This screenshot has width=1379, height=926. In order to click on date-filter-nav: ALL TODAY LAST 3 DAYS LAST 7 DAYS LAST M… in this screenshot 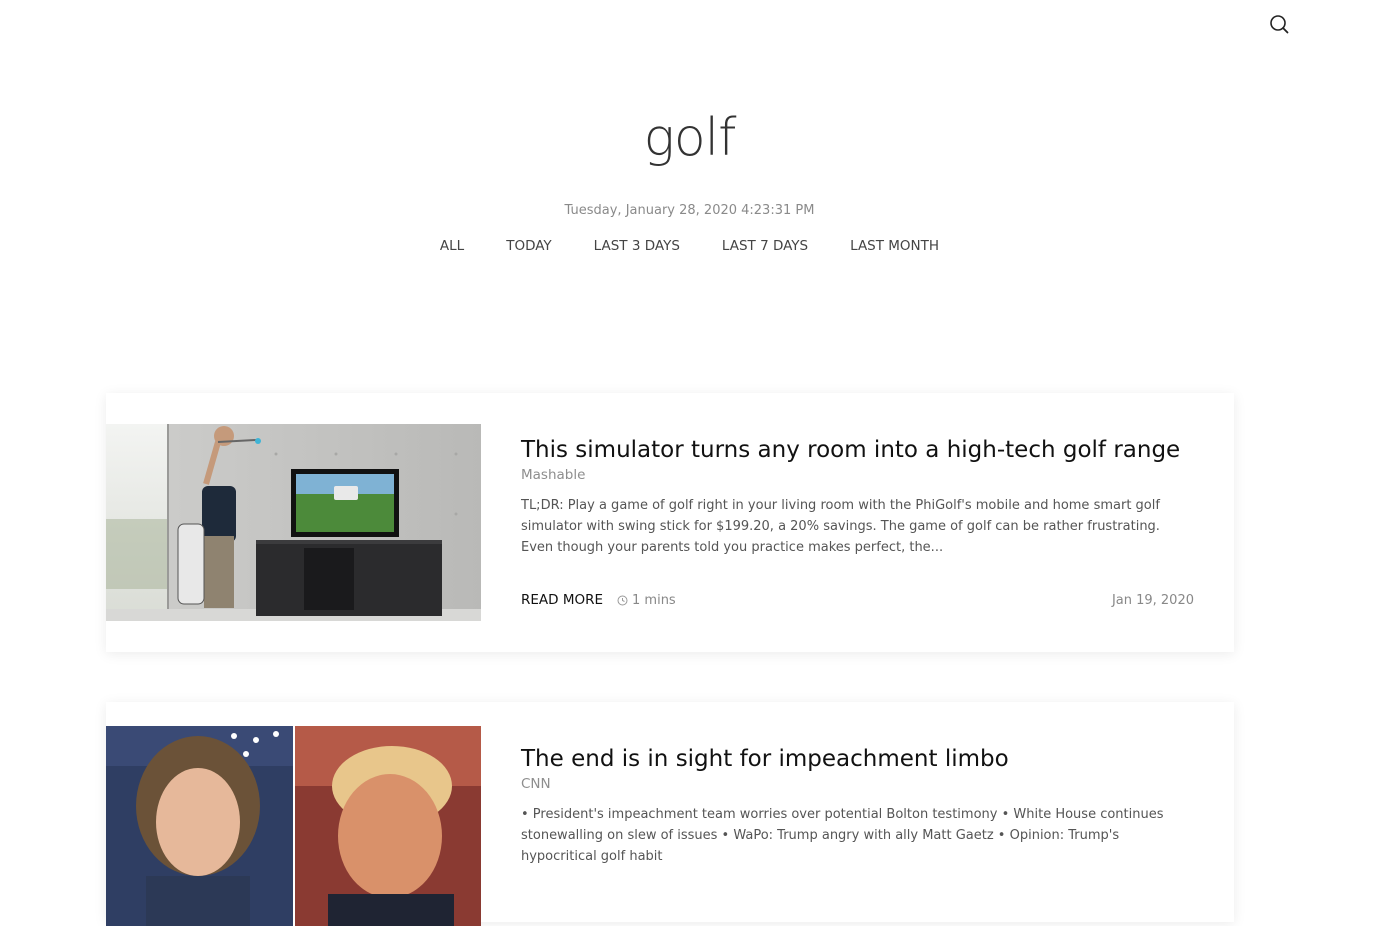, I will do `click(689, 246)`.